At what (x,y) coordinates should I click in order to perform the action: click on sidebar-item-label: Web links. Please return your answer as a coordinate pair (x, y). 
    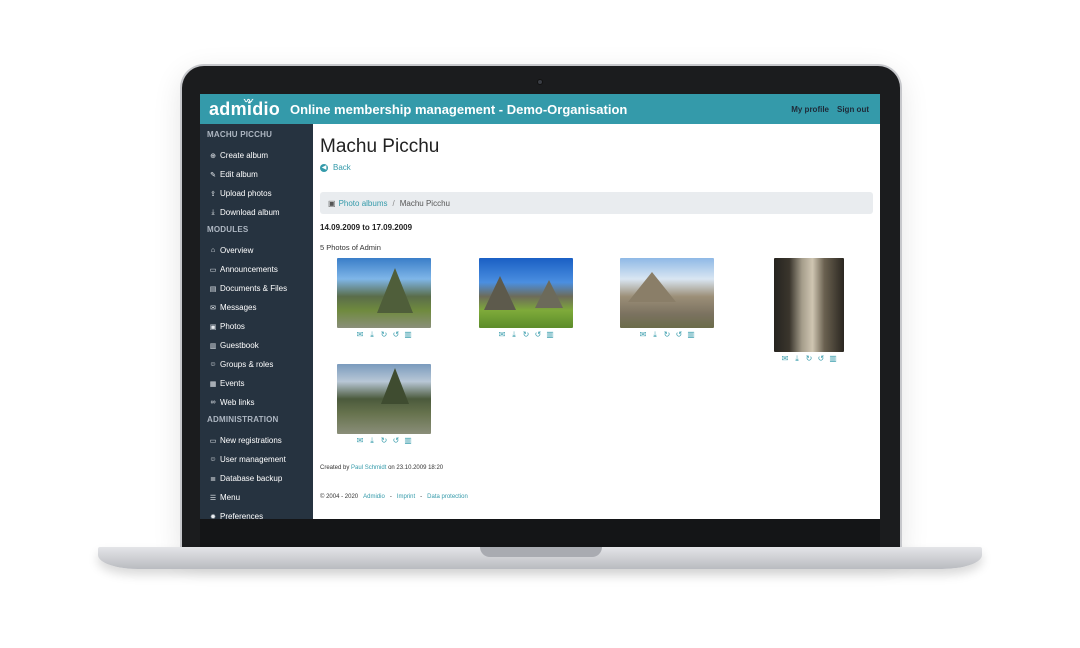
    Looking at the image, I should click on (237, 402).